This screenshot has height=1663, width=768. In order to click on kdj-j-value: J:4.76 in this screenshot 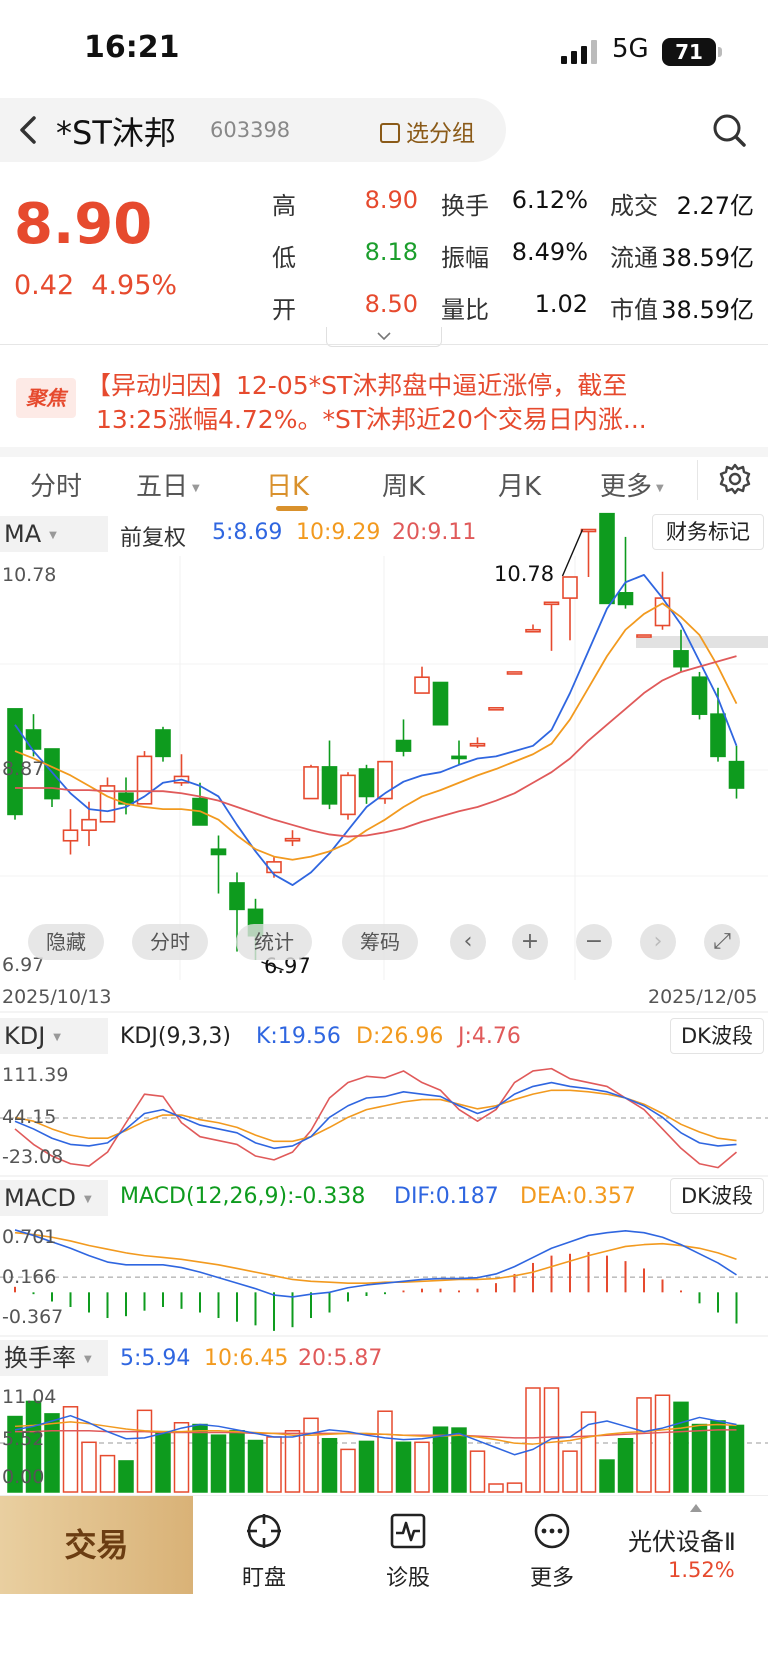, I will do `click(489, 1036)`.